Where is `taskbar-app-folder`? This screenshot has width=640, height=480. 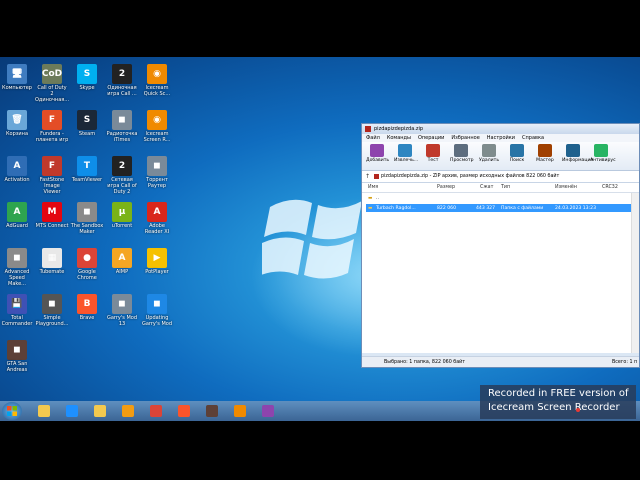
taskbar-app-folder is located at coordinates (100, 411).